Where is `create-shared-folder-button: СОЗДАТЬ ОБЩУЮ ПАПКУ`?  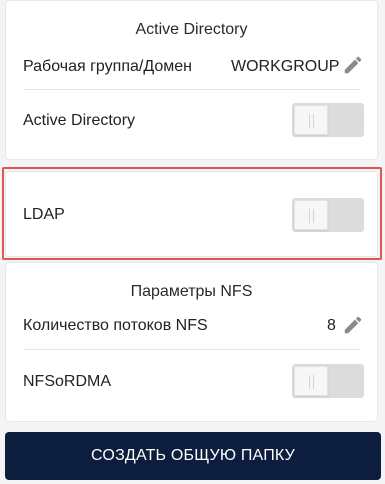
create-shared-folder-button: СОЗДАТЬ ОБЩУЮ ПАПКУ is located at coordinates (193, 456).